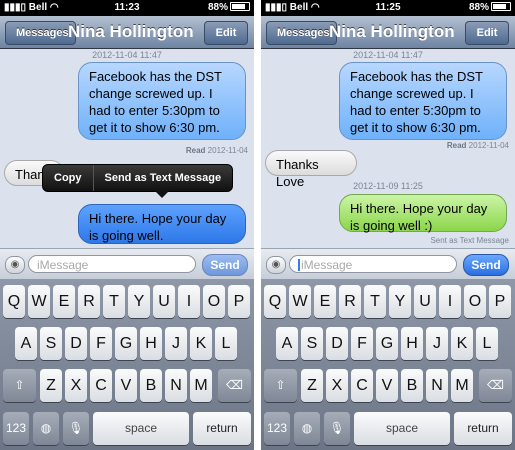 The image size is (515, 450). What do you see at coordinates (131, 31) in the screenshot?
I see `conversation-title: Nina Hollington` at bounding box center [131, 31].